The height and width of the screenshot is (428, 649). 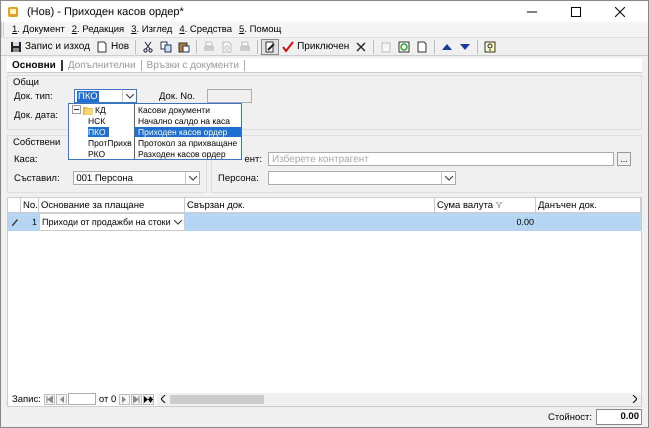 I want to click on save-icon, so click(x=16, y=46).